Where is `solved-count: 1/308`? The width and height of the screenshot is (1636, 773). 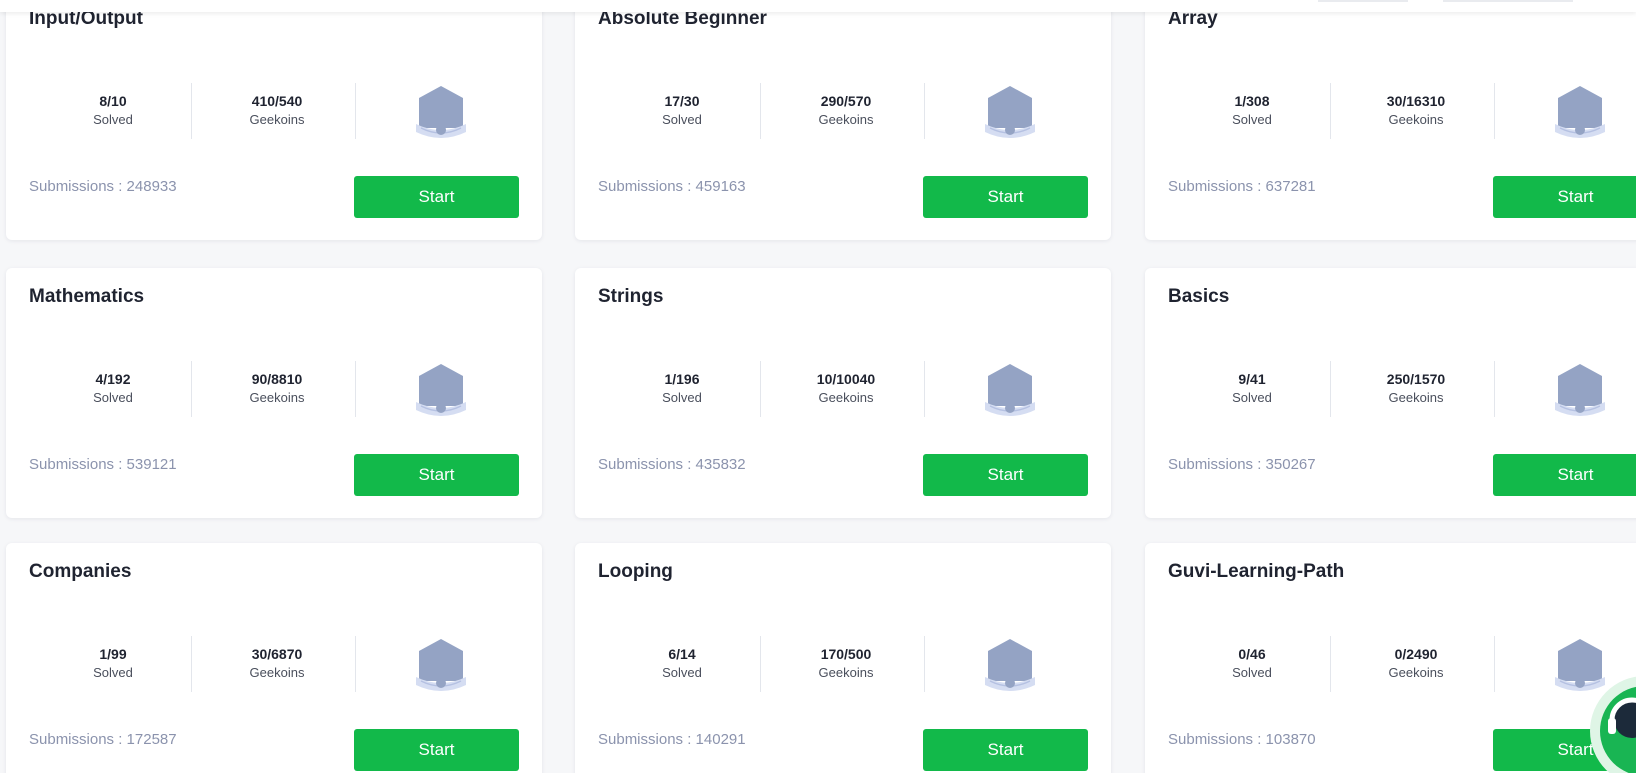
solved-count: 1/308 is located at coordinates (1252, 101).